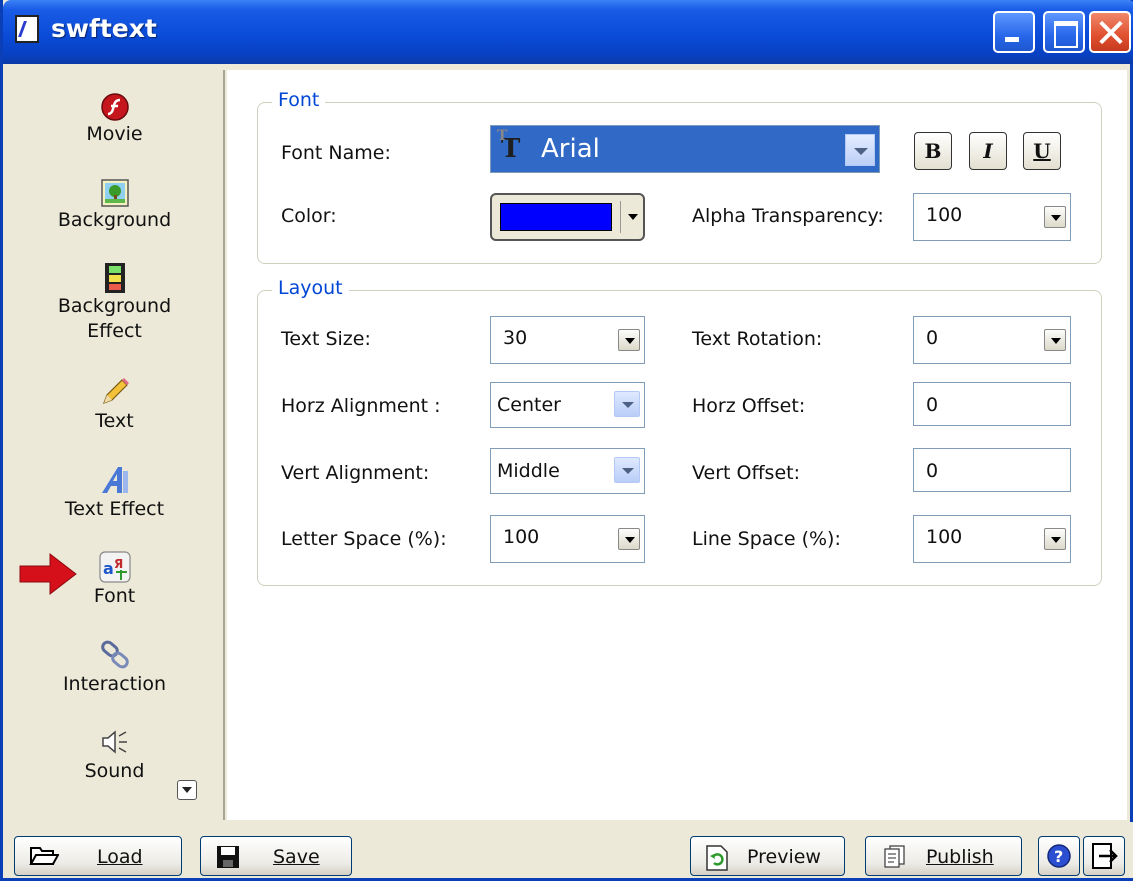  What do you see at coordinates (569, 850) in the screenshot?
I see `footer-toolbar: Load Save Preview Publish ?` at bounding box center [569, 850].